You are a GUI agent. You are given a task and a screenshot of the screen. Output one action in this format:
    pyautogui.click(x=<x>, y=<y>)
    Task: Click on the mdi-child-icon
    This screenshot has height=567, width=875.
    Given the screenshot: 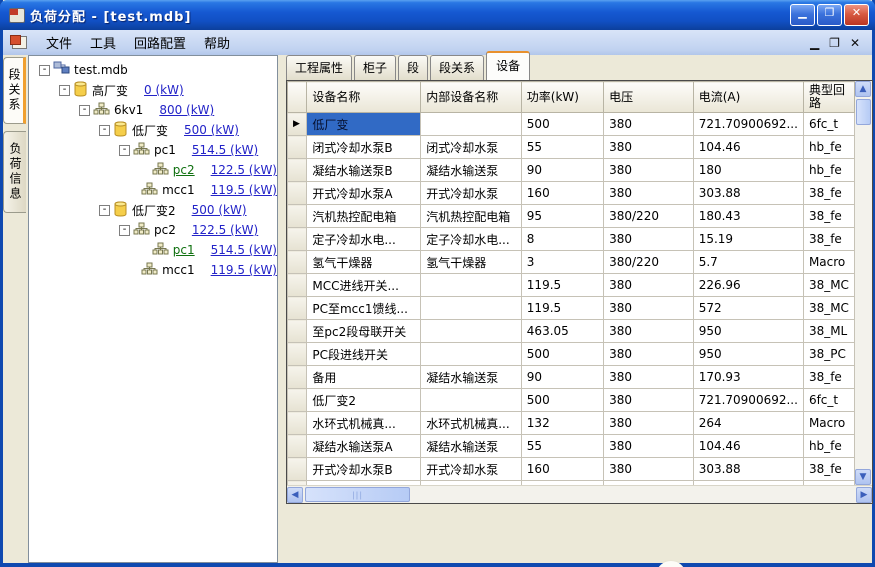 What is the action you would take?
    pyautogui.click(x=18, y=42)
    